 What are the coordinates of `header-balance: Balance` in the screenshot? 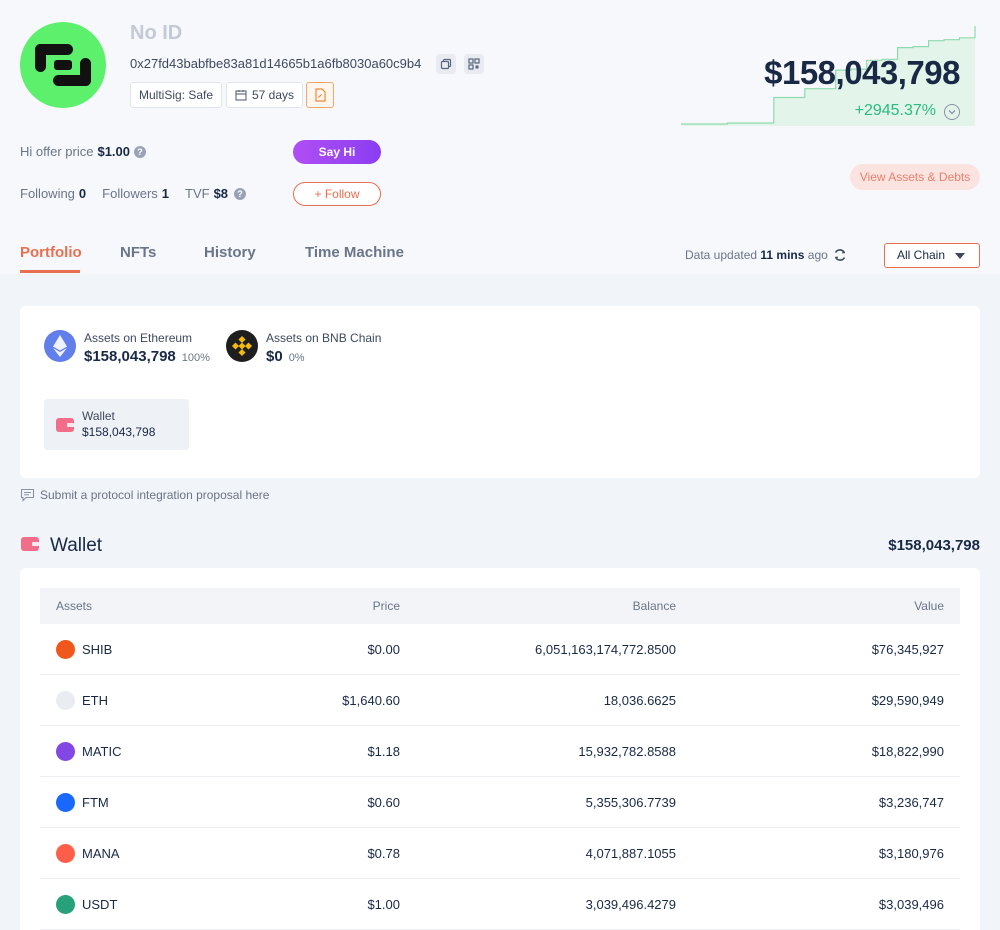 It's located at (654, 606).